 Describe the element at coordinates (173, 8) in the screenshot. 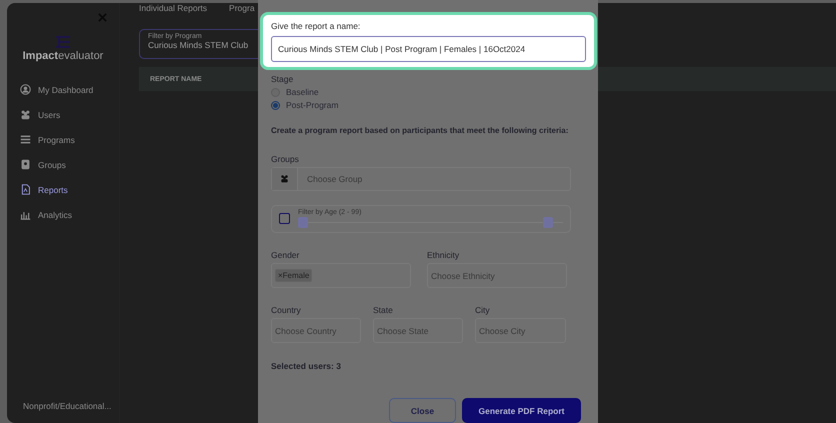

I see `header-tab: Individual Reports` at that location.